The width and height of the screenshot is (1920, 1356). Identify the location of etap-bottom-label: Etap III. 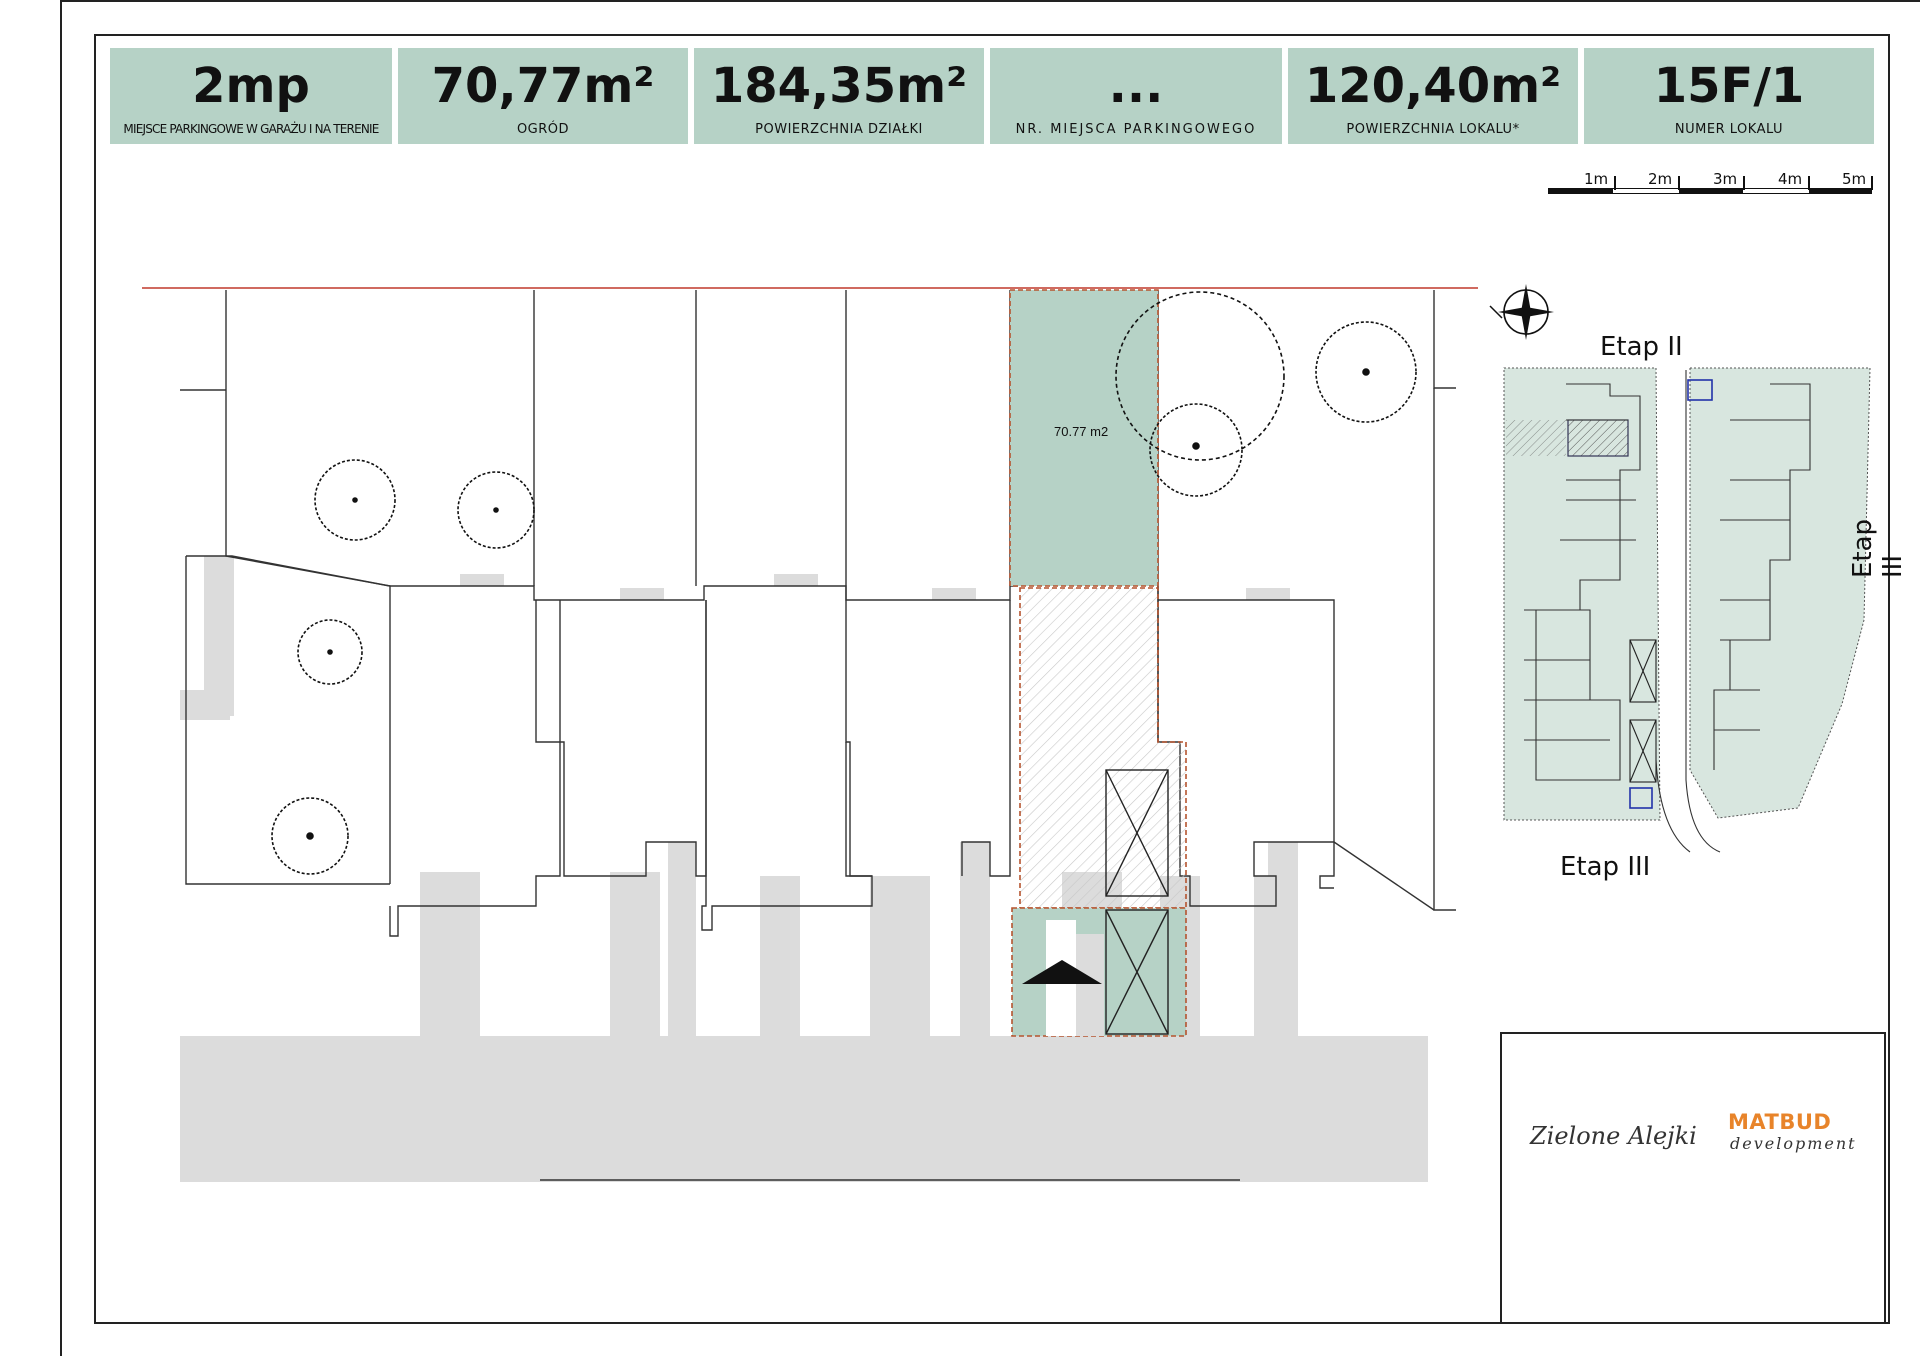
(1605, 867).